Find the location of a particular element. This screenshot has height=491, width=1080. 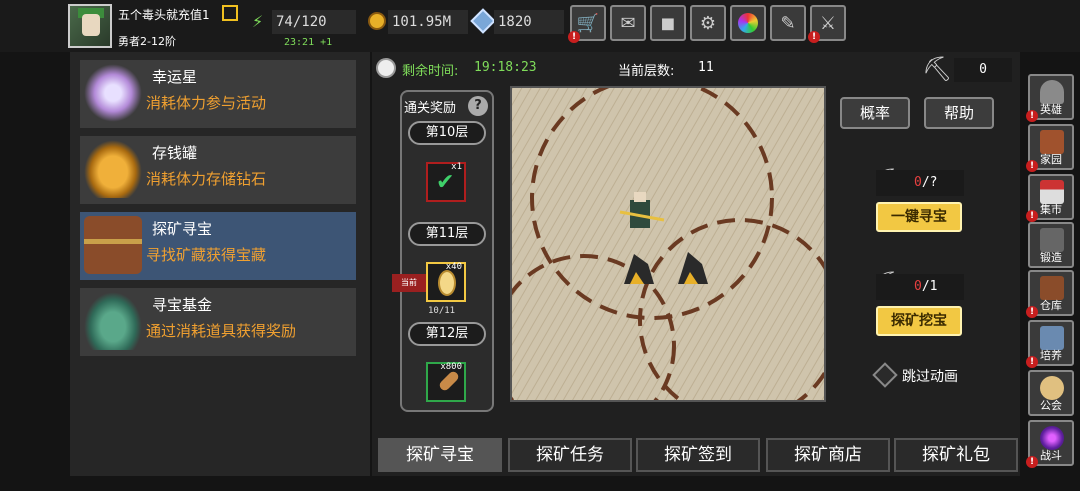

dig-counter: 0/1 is located at coordinates (920, 287).